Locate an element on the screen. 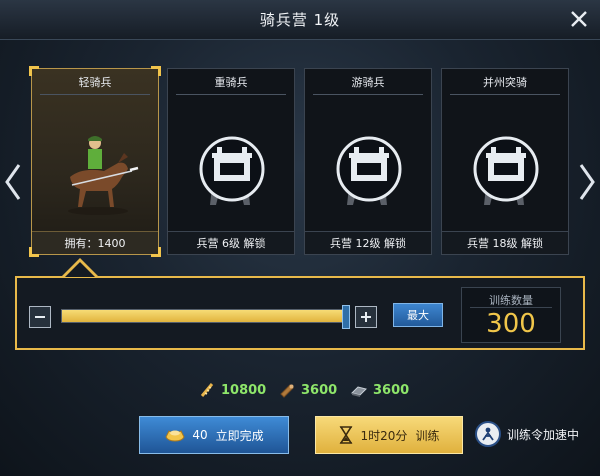  prev-arrow-button is located at coordinates (13, 182).